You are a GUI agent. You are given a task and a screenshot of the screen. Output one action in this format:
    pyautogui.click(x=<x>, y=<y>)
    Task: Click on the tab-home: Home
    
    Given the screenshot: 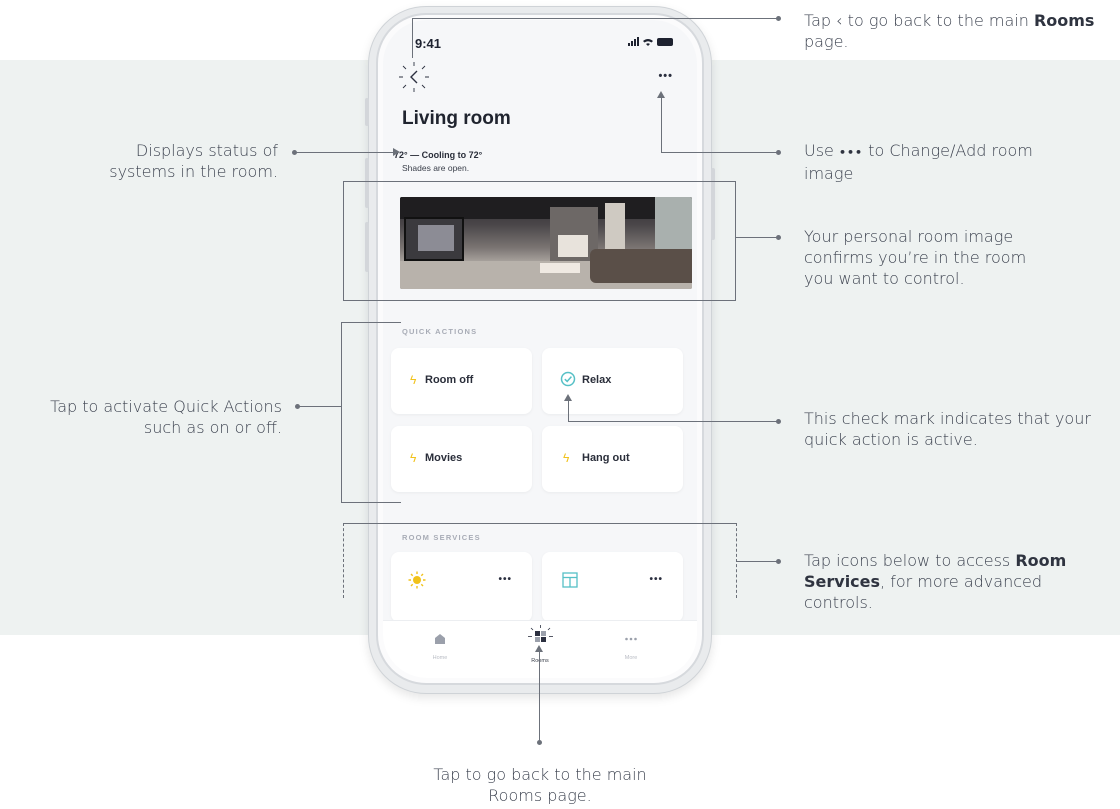 What is the action you would take?
    pyautogui.click(x=440, y=646)
    